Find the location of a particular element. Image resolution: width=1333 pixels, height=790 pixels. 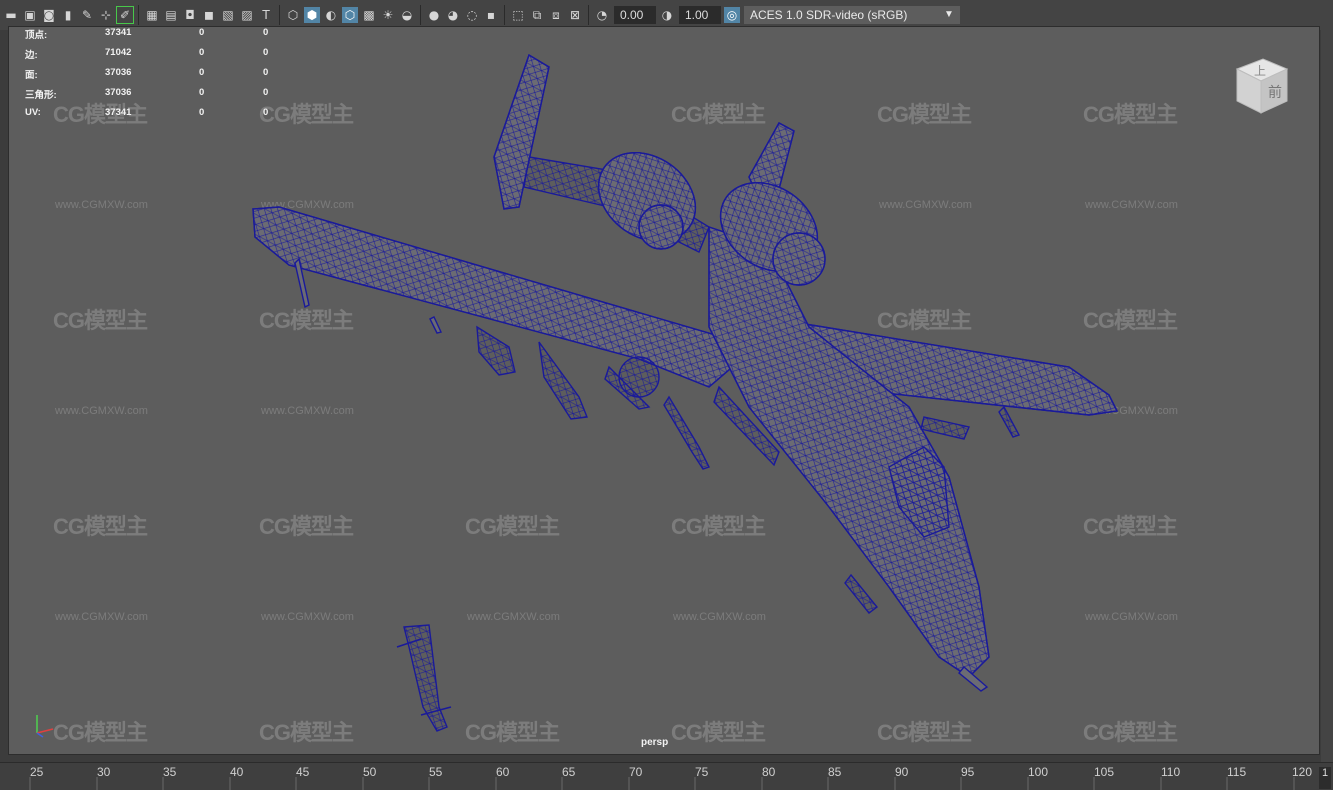

wing-pylon is located at coordinates (435, 325).